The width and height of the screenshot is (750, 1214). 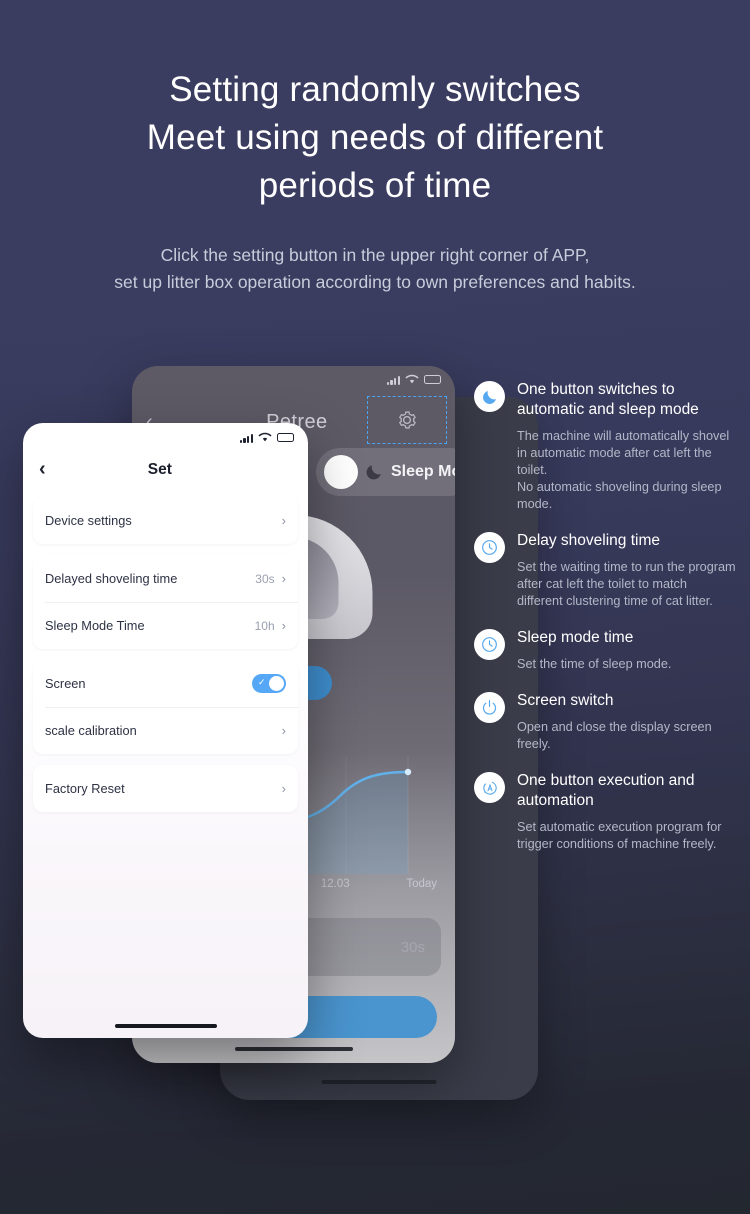 What do you see at coordinates (265, 578) in the screenshot?
I see `row-value: 30s` at bounding box center [265, 578].